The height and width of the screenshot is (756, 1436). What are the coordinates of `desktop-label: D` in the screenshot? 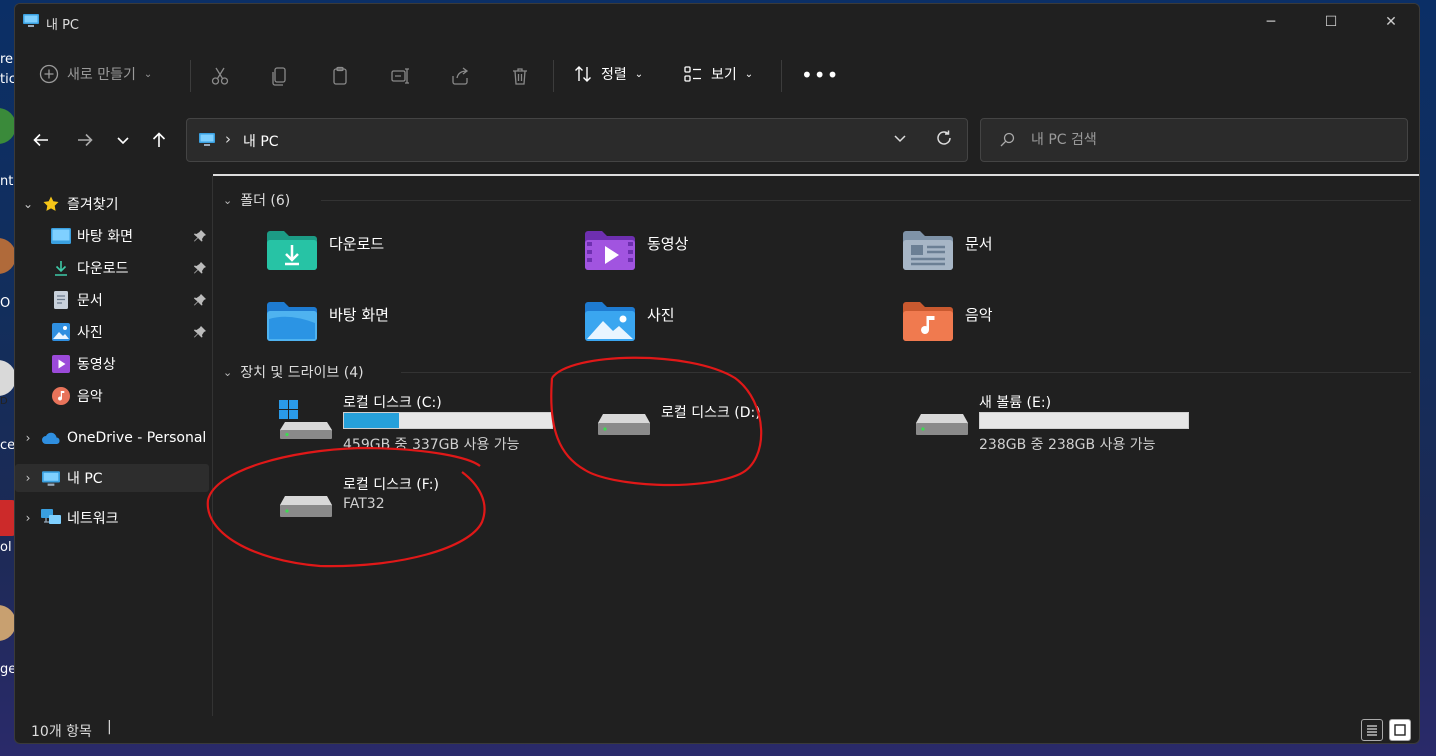 It's located at (4, 401).